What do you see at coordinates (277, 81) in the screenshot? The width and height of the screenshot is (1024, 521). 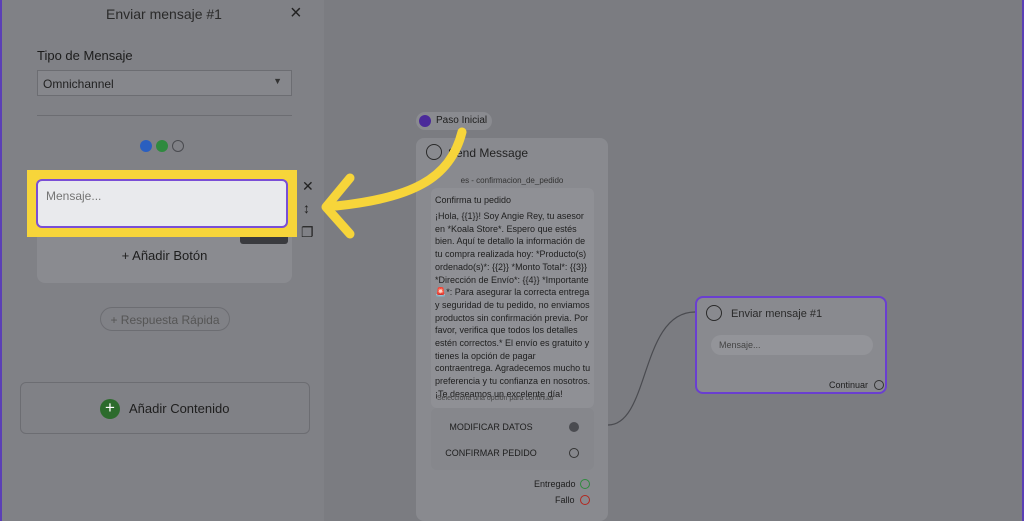 I see `chevron-down-icon: ▼` at bounding box center [277, 81].